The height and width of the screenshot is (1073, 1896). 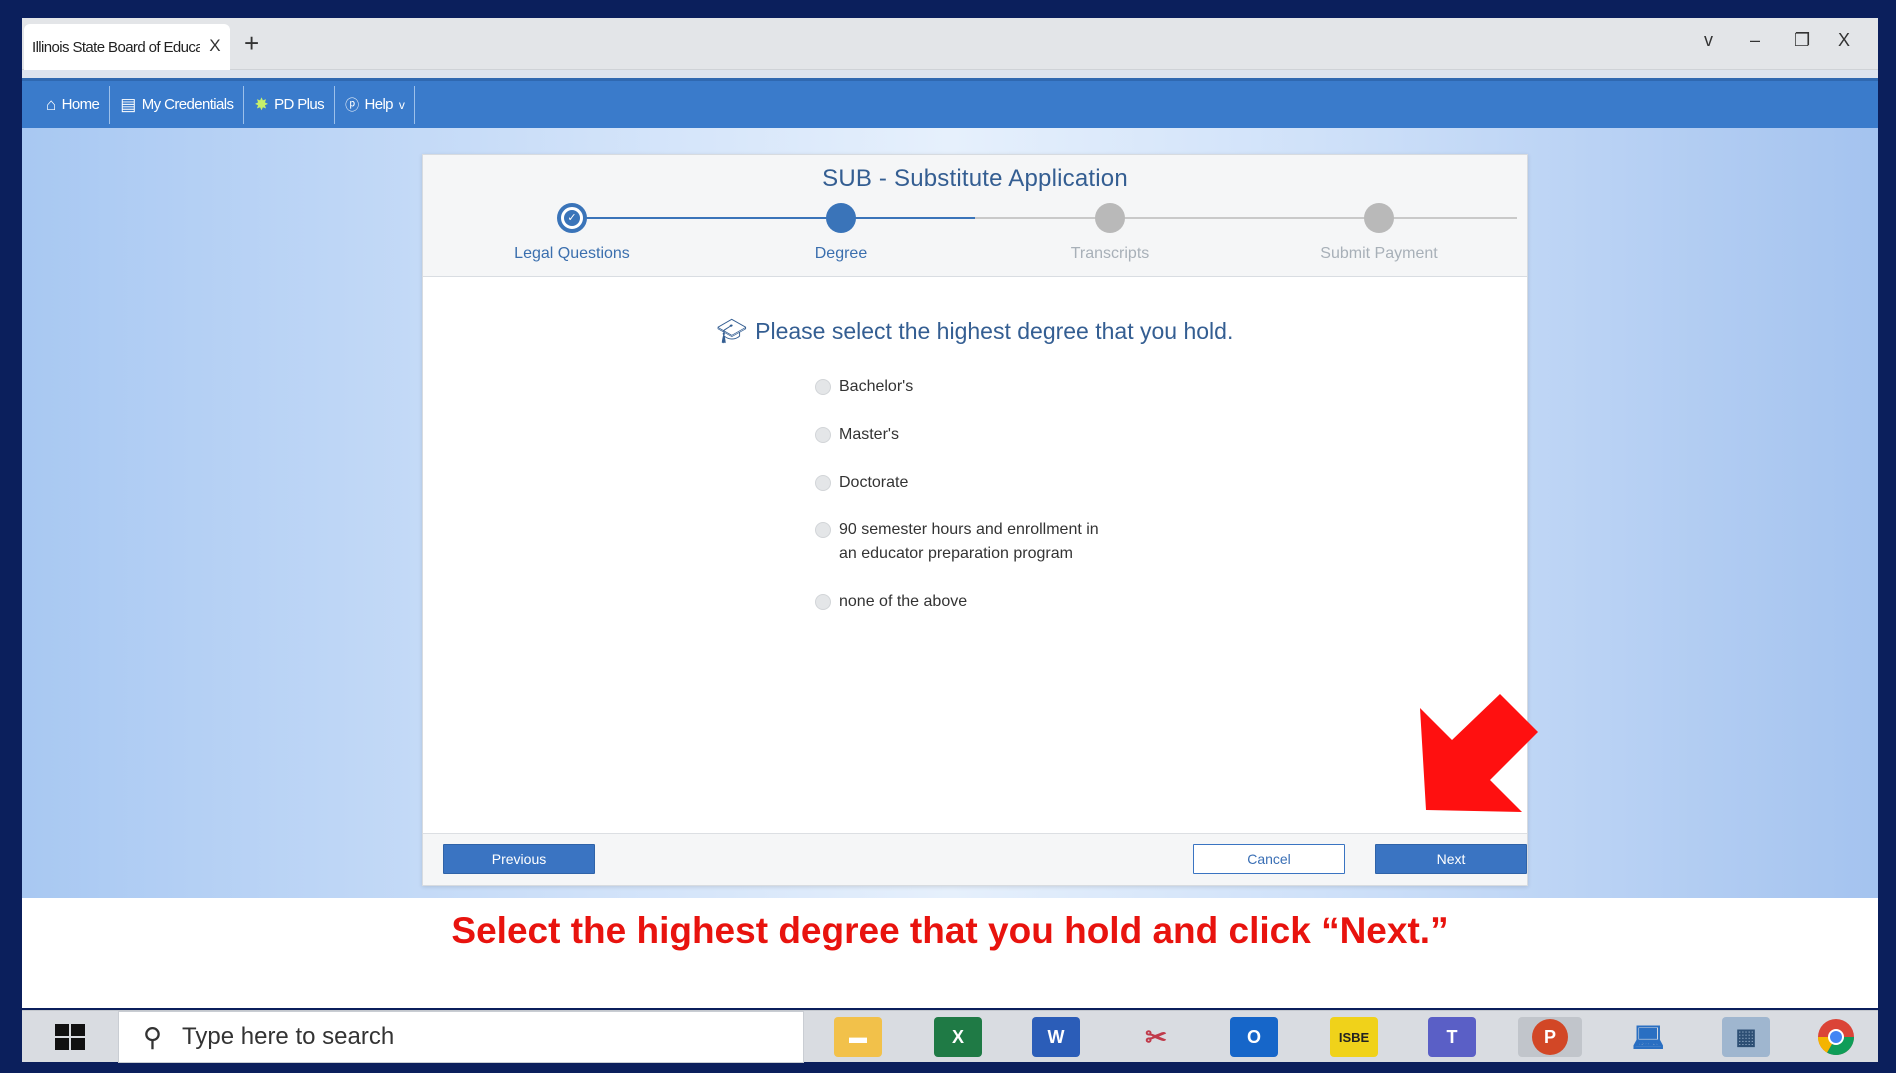 I want to click on nav-pd-plus: ✸ PD Plus, so click(x=290, y=104).